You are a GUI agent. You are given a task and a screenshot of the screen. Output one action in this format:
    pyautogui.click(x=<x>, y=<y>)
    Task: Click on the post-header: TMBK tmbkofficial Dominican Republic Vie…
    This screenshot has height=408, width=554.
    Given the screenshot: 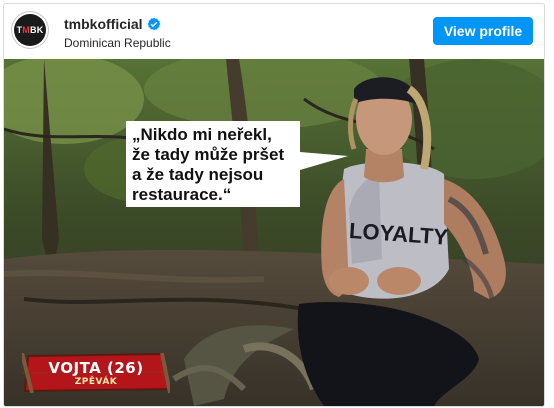 What is the action you would take?
    pyautogui.click(x=274, y=31)
    